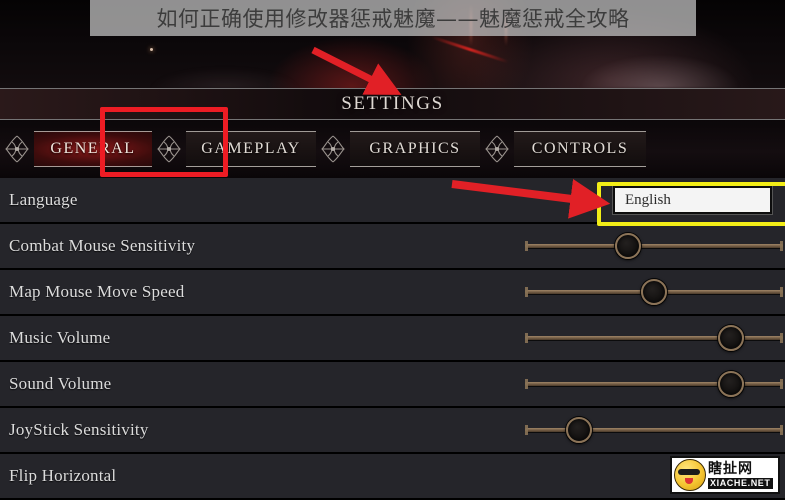  What do you see at coordinates (392, 384) in the screenshot?
I see `settings-row: Sound Volume` at bounding box center [392, 384].